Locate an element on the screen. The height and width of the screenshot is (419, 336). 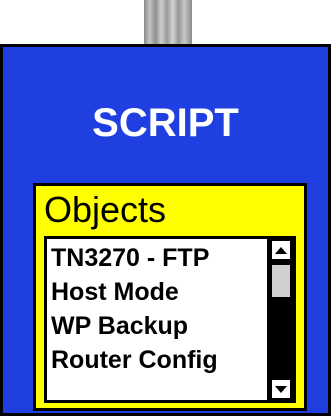
scroll-down-button is located at coordinates (281, 389).